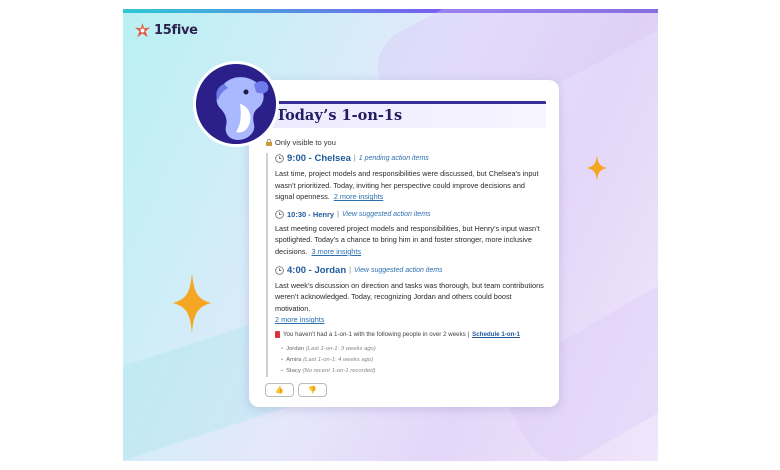  I want to click on logo-burst-icon, so click(142, 30).